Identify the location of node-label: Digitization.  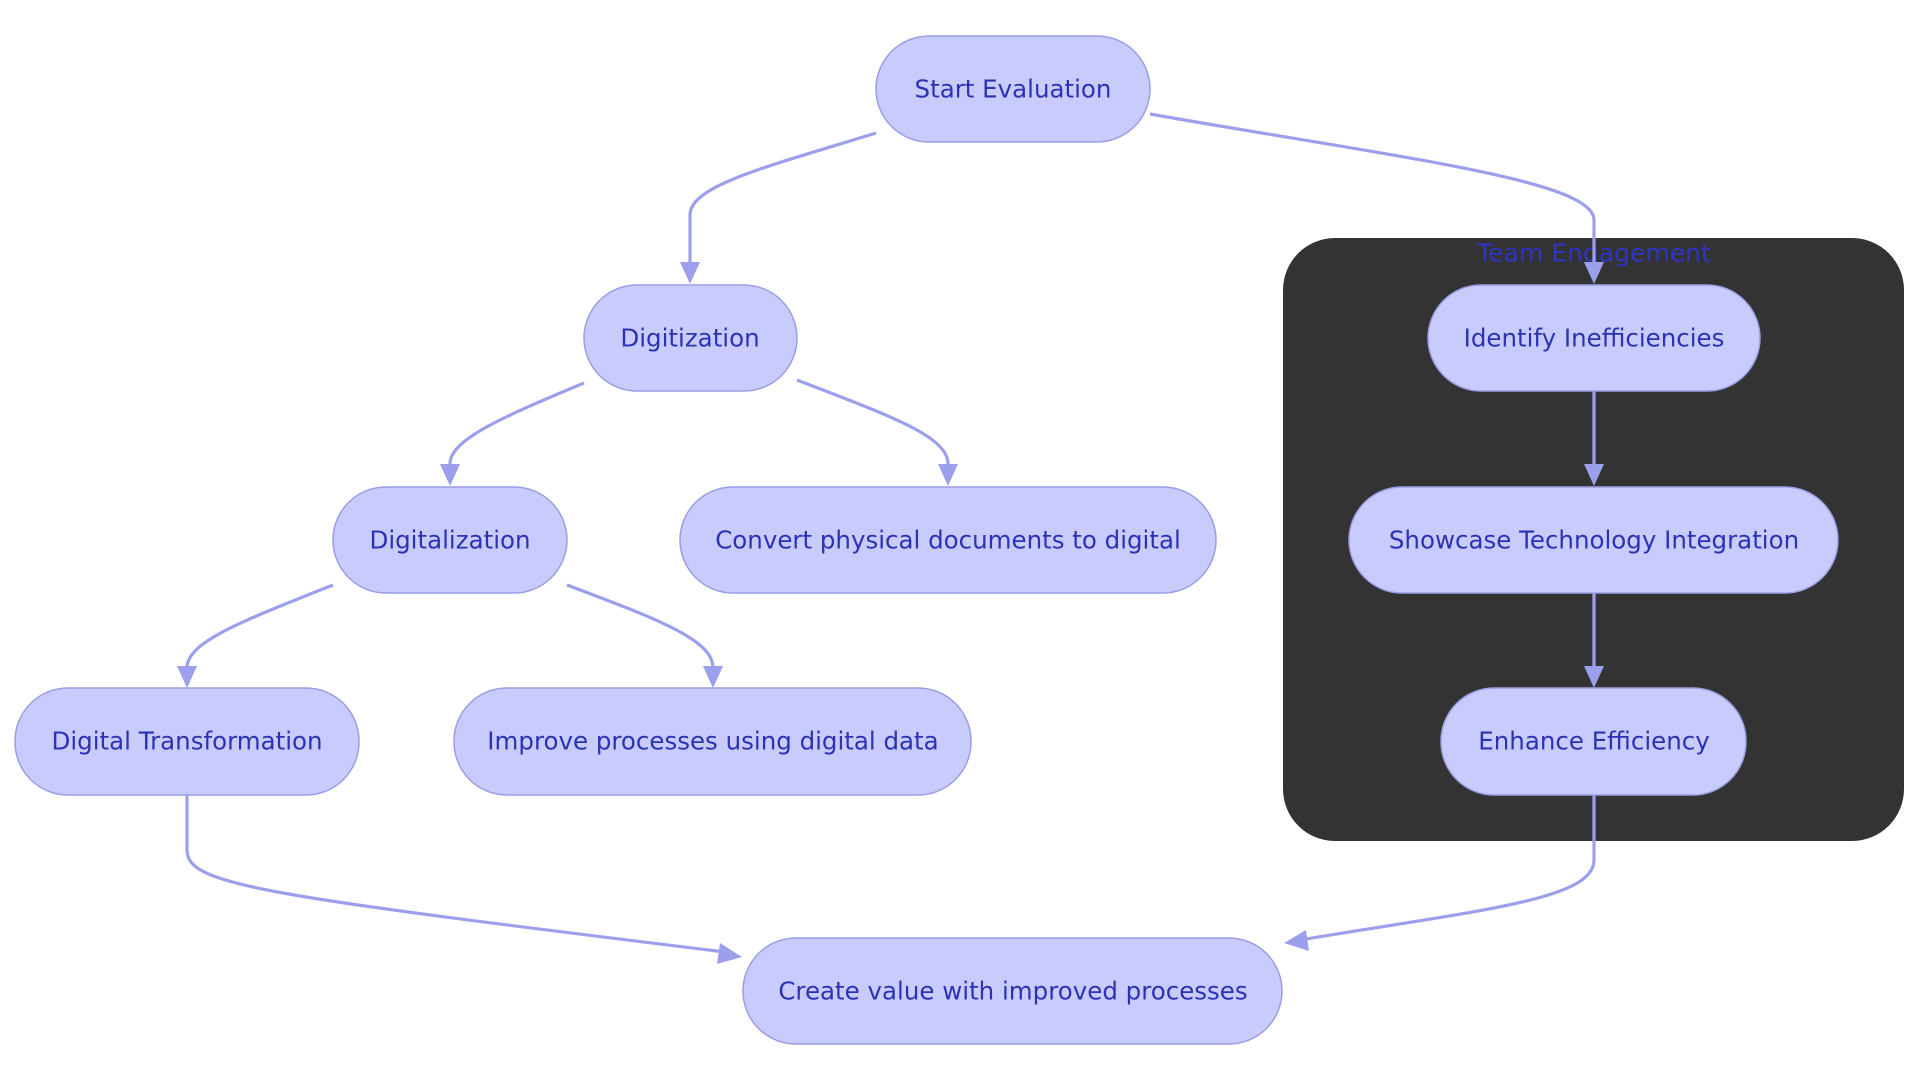
(689, 338).